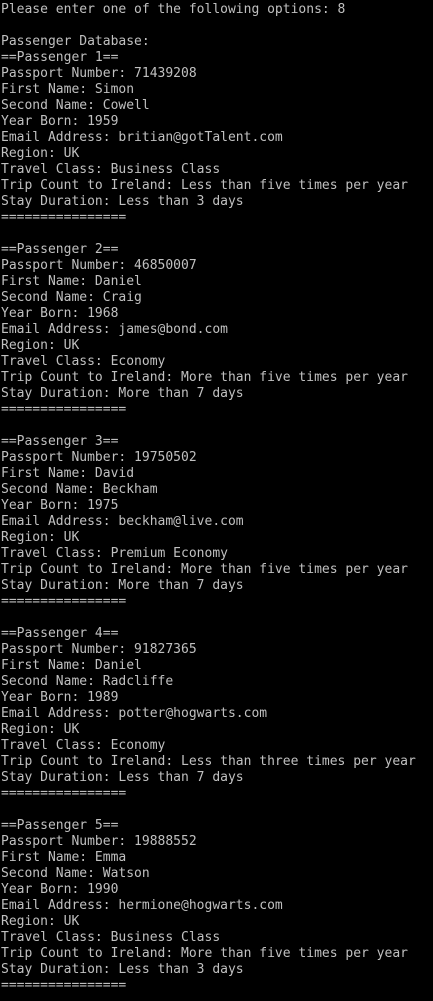 Image resolution: width=433 pixels, height=1001 pixels. Describe the element at coordinates (71, 297) in the screenshot. I see `second-name: Second Name: Craig` at that location.